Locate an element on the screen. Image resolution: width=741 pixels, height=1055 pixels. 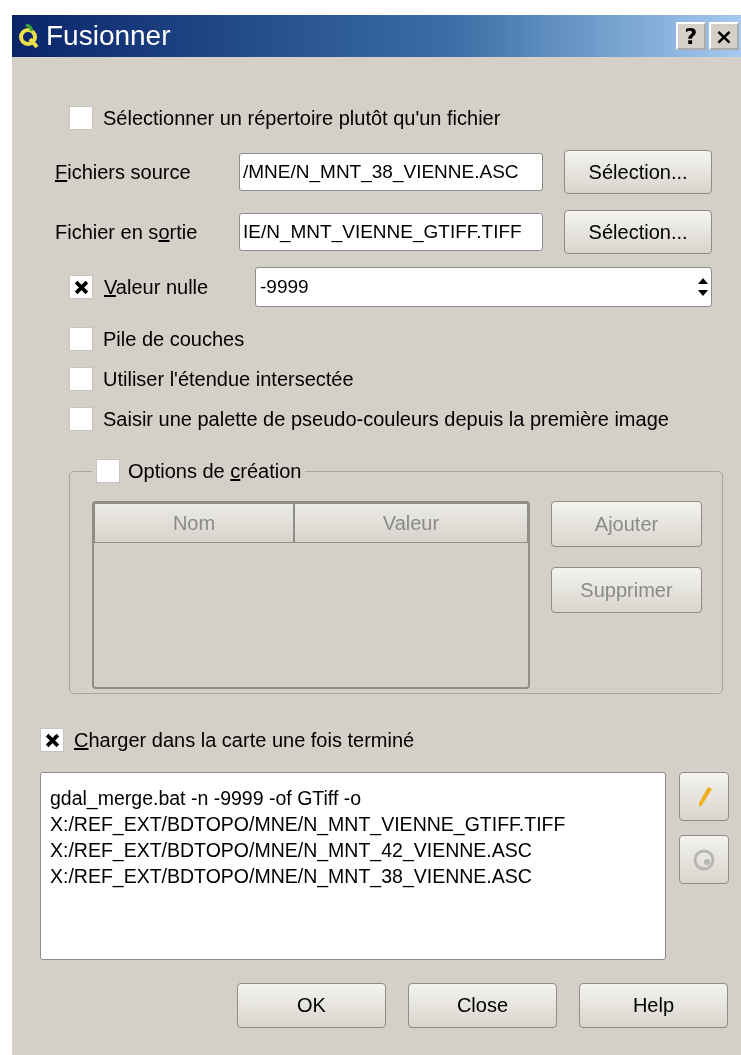
field-label: Fichier en sortie is located at coordinates (126, 232).